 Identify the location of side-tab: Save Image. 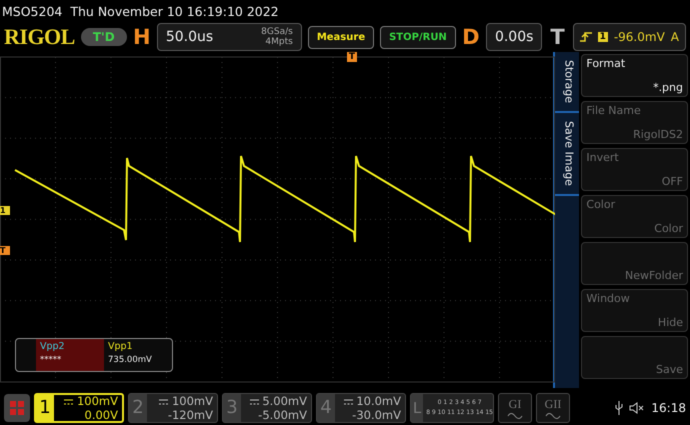
(567, 154).